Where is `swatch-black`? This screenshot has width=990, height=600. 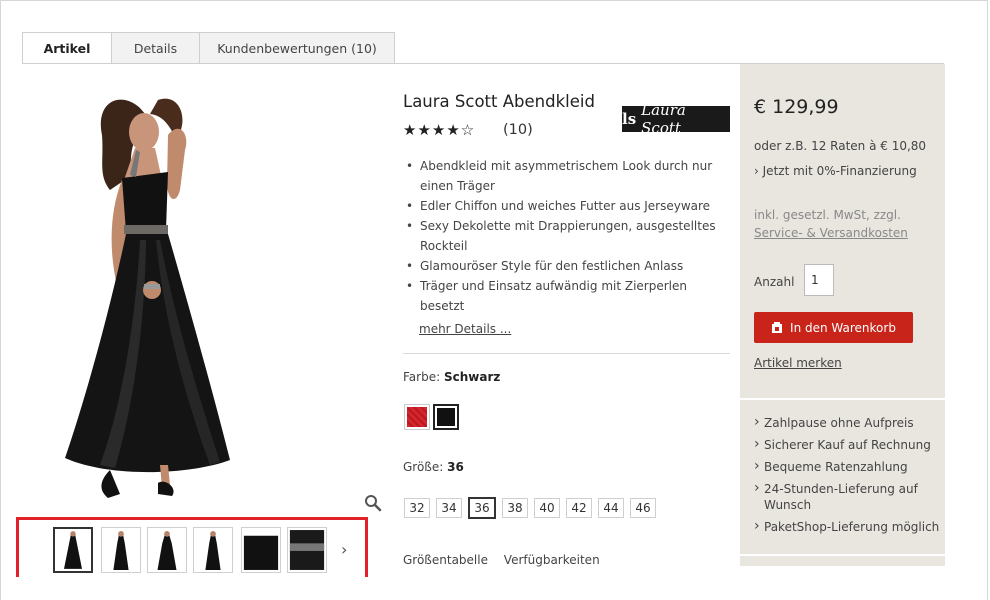
swatch-black is located at coordinates (446, 417).